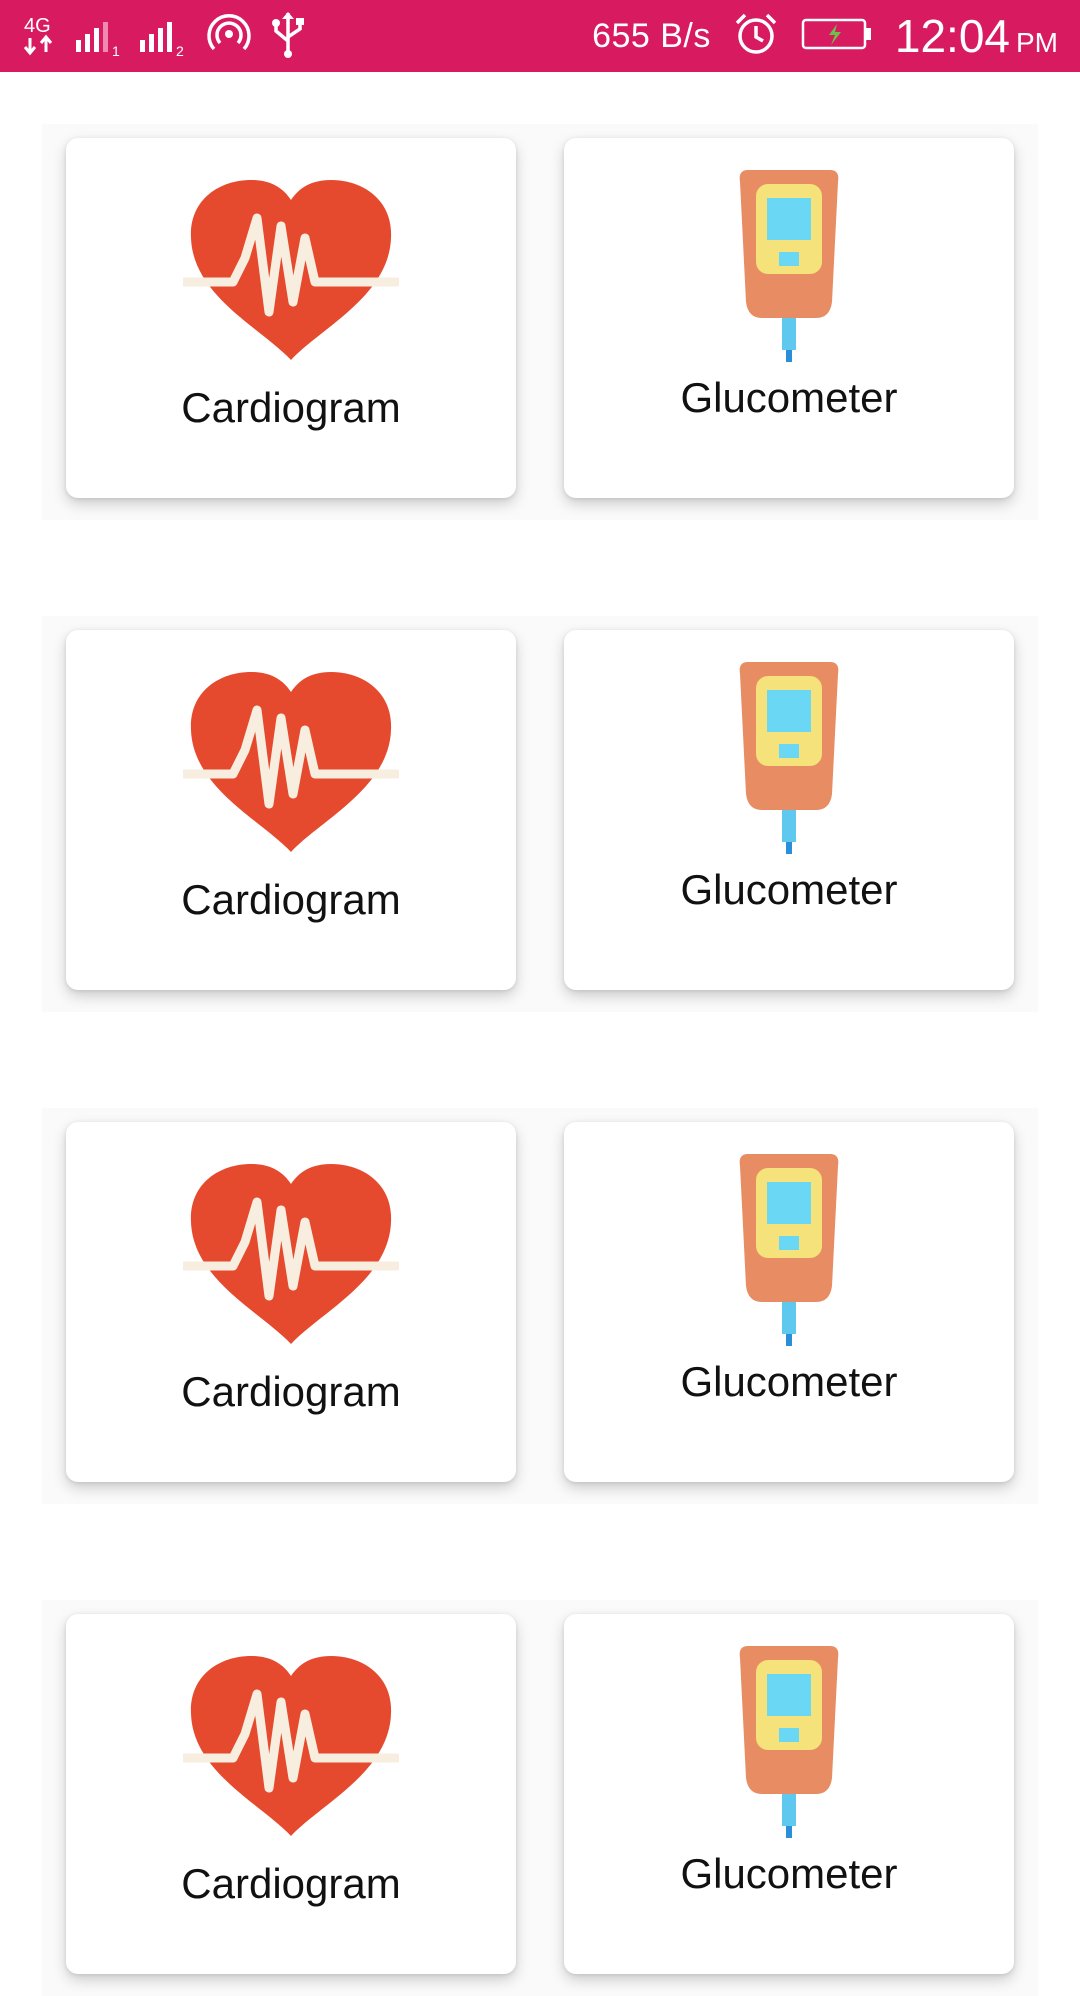 This screenshot has height=1996, width=1080. I want to click on clock-ampm: PM, so click(1037, 42).